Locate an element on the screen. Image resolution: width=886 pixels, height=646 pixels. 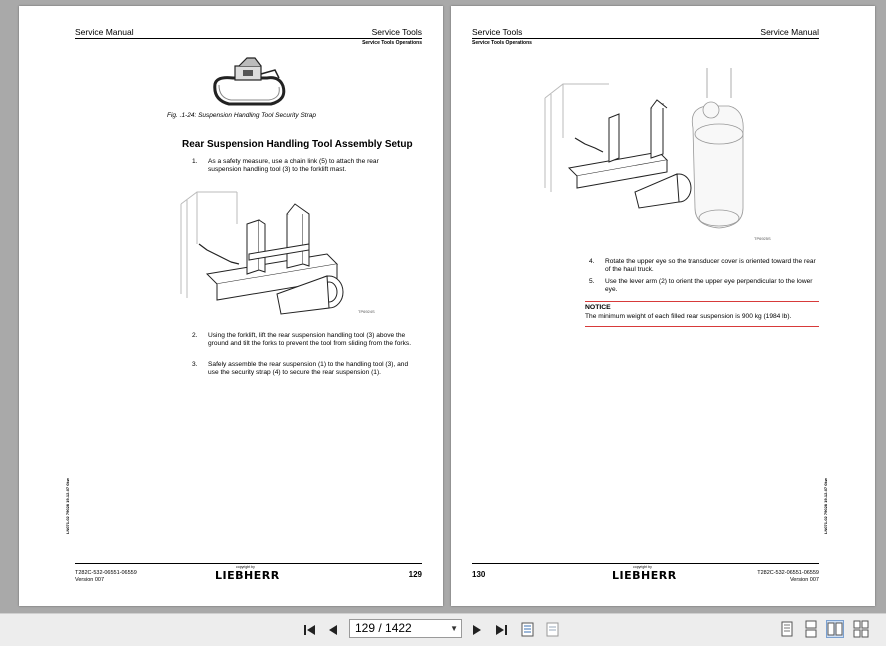
viewer-toolbar: 129 / 1422 ▼ is located at coordinates (443, 629).